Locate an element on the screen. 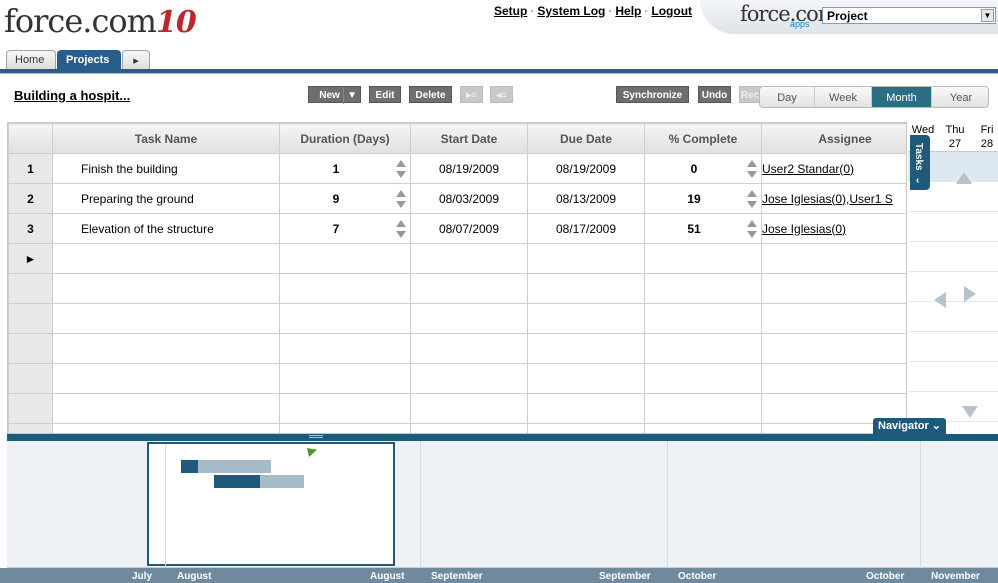  view-year: Year is located at coordinates (960, 97).